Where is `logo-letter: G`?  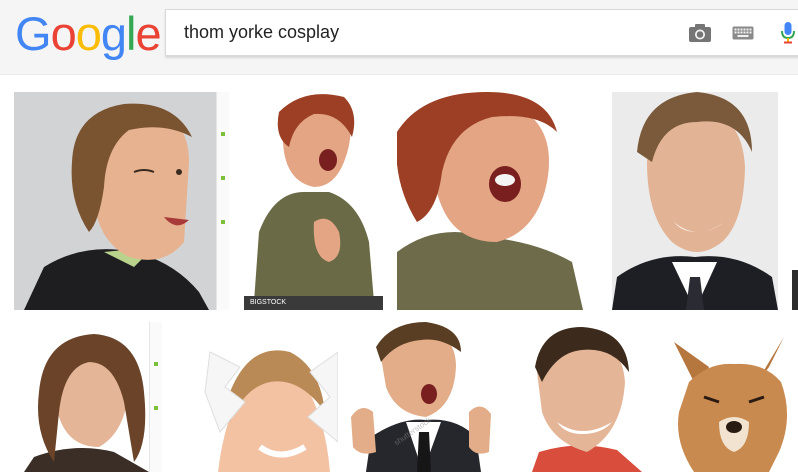 logo-letter: G is located at coordinates (33, 33).